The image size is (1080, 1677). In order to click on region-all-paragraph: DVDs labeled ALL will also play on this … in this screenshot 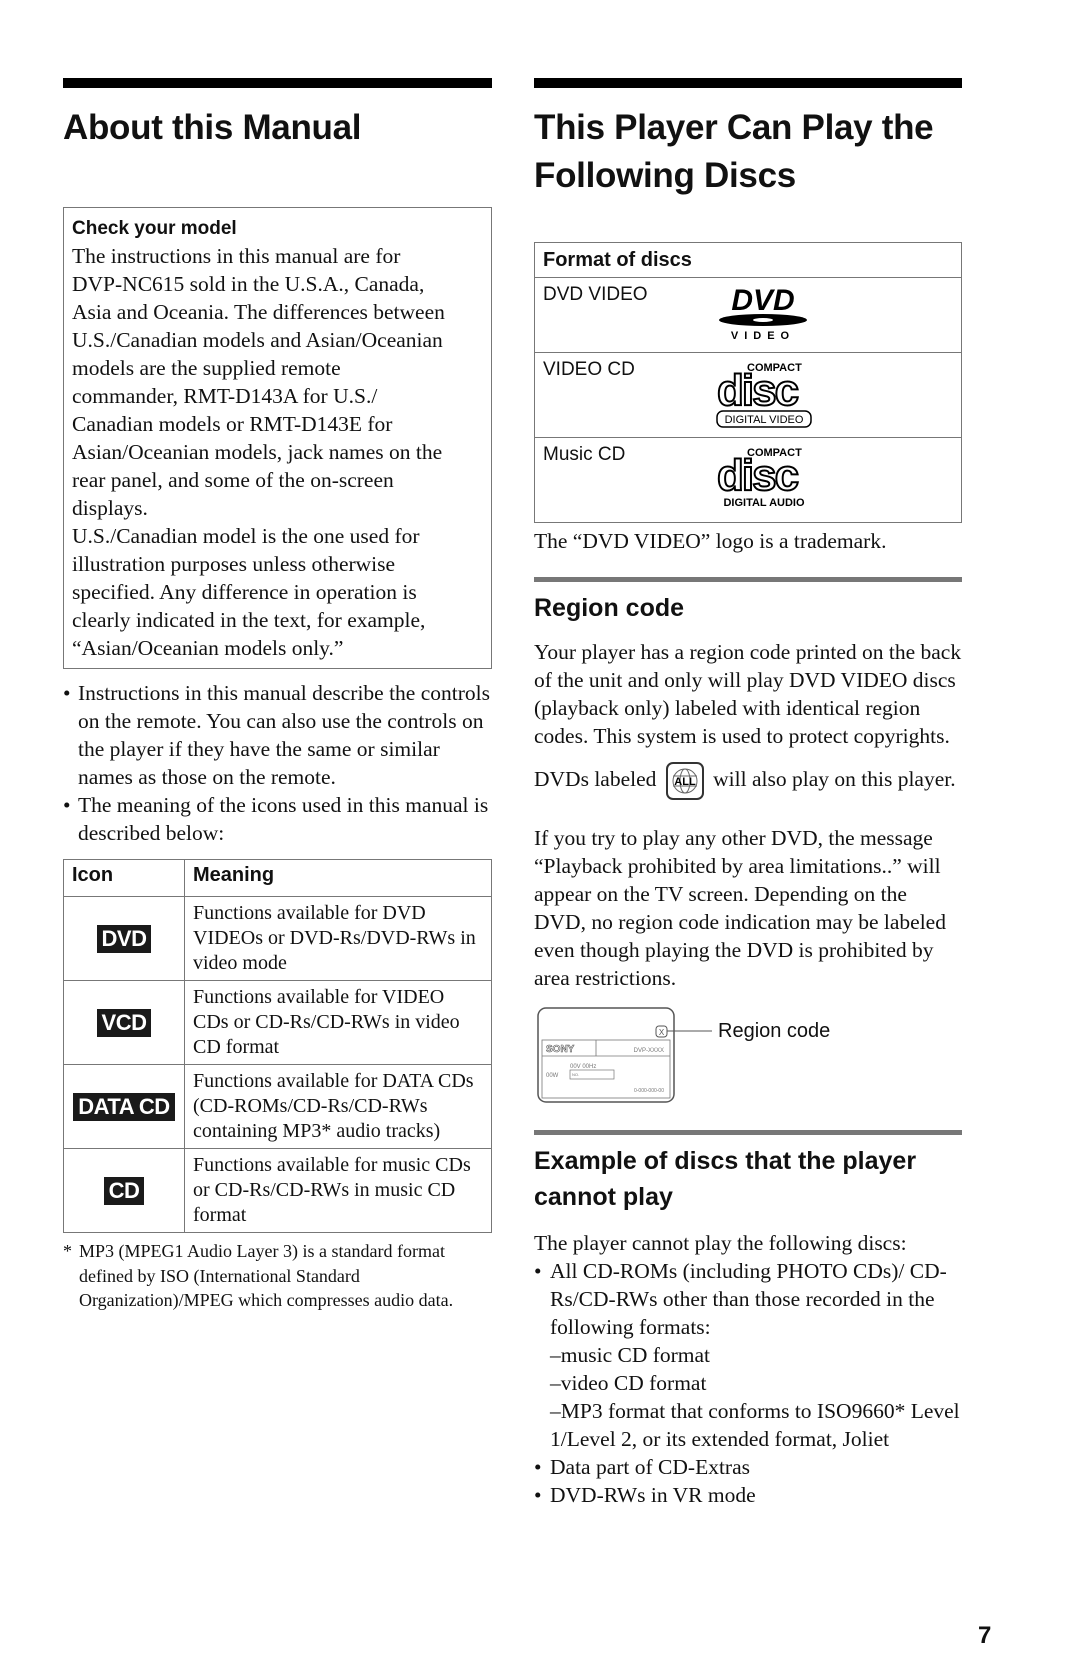, I will do `click(748, 781)`.